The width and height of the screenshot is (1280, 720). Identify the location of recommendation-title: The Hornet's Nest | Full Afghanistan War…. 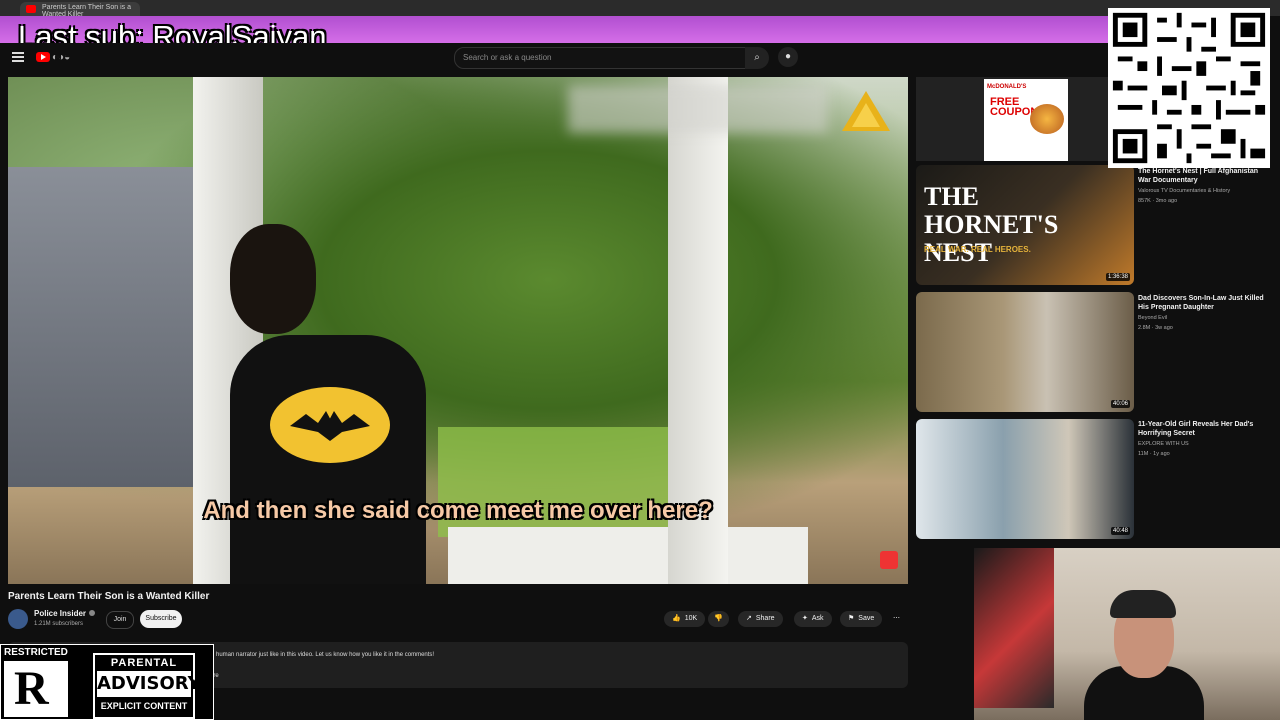
(1203, 176).